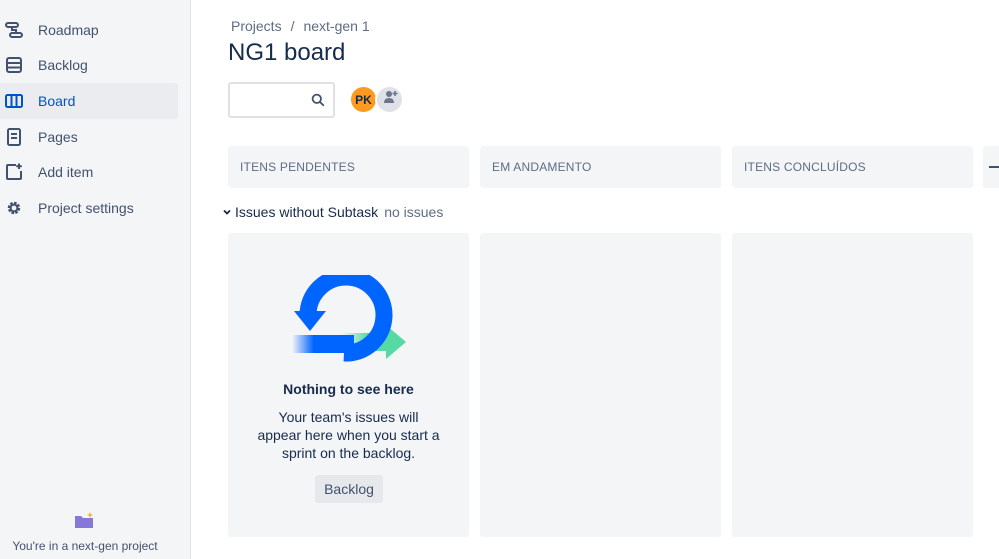 This screenshot has height=559, width=999. What do you see at coordinates (86, 208) in the screenshot?
I see `sidebar-item-label: Project settings` at bounding box center [86, 208].